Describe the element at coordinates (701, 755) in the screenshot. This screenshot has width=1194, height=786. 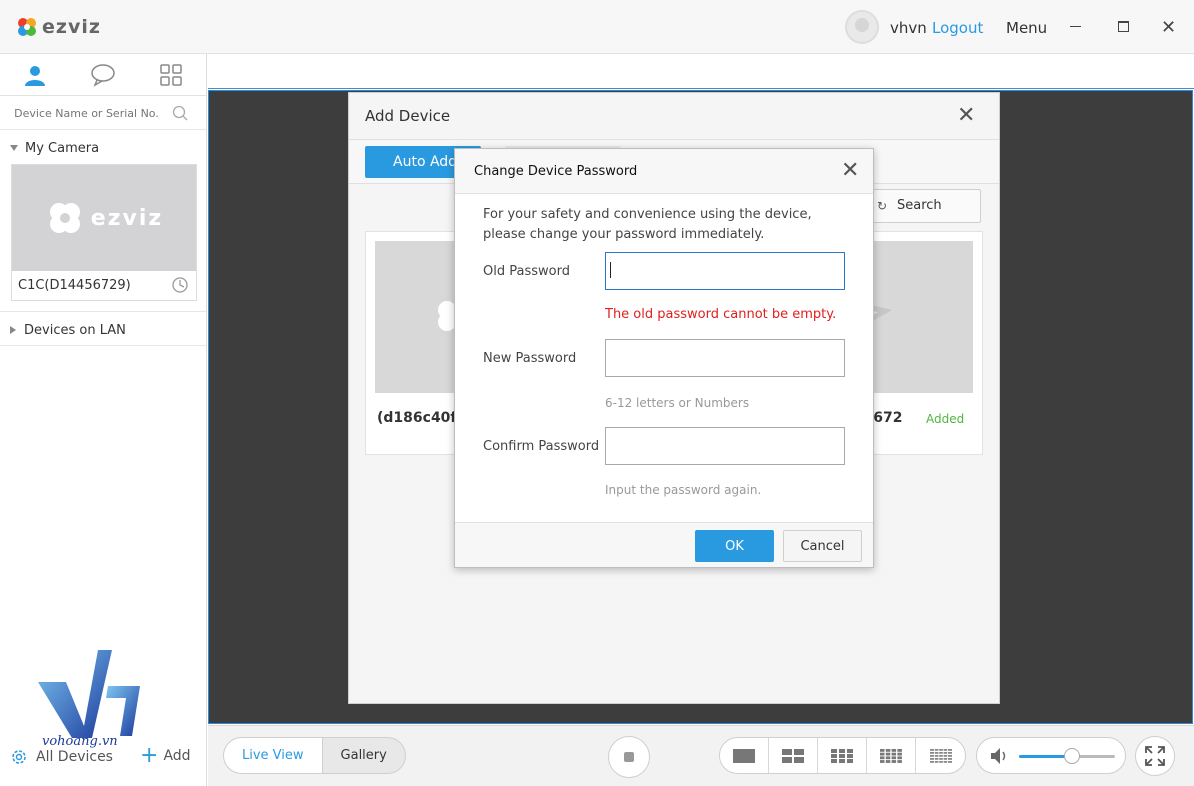
I see `bottom-toolbar: Live View Gallery` at that location.